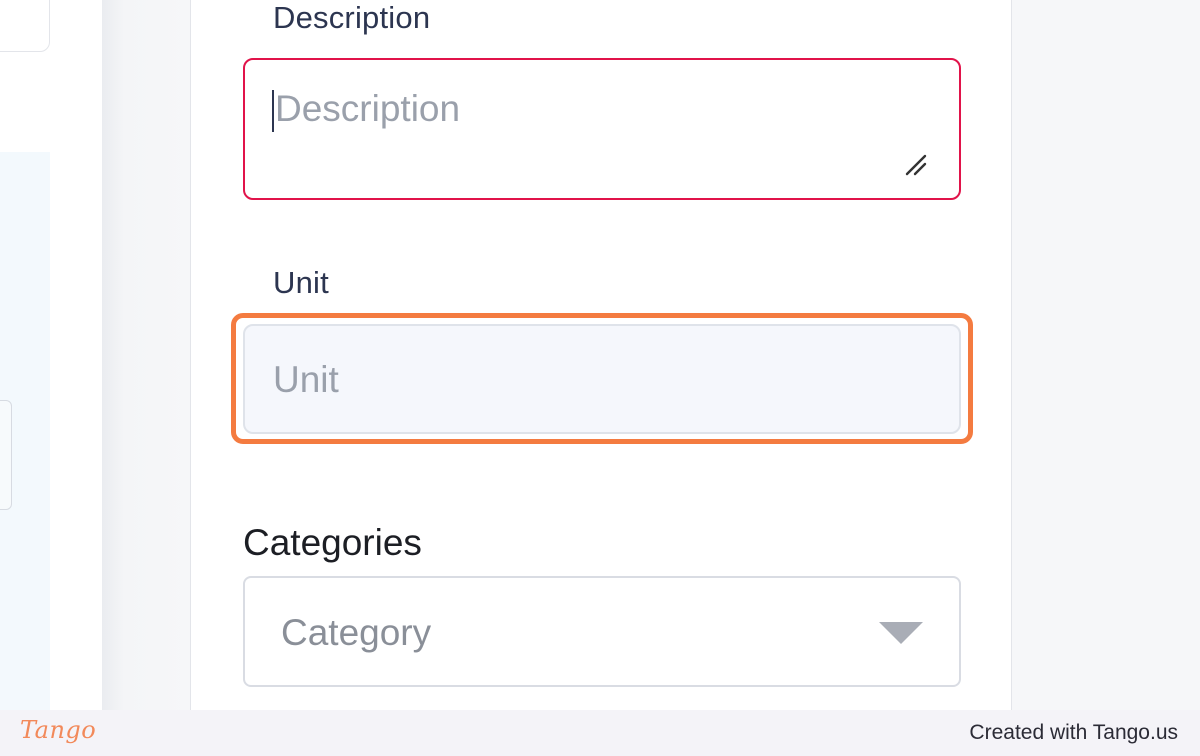  Describe the element at coordinates (600, 733) in the screenshot. I see `footer-bar: Tango Created with Tango.us` at that location.